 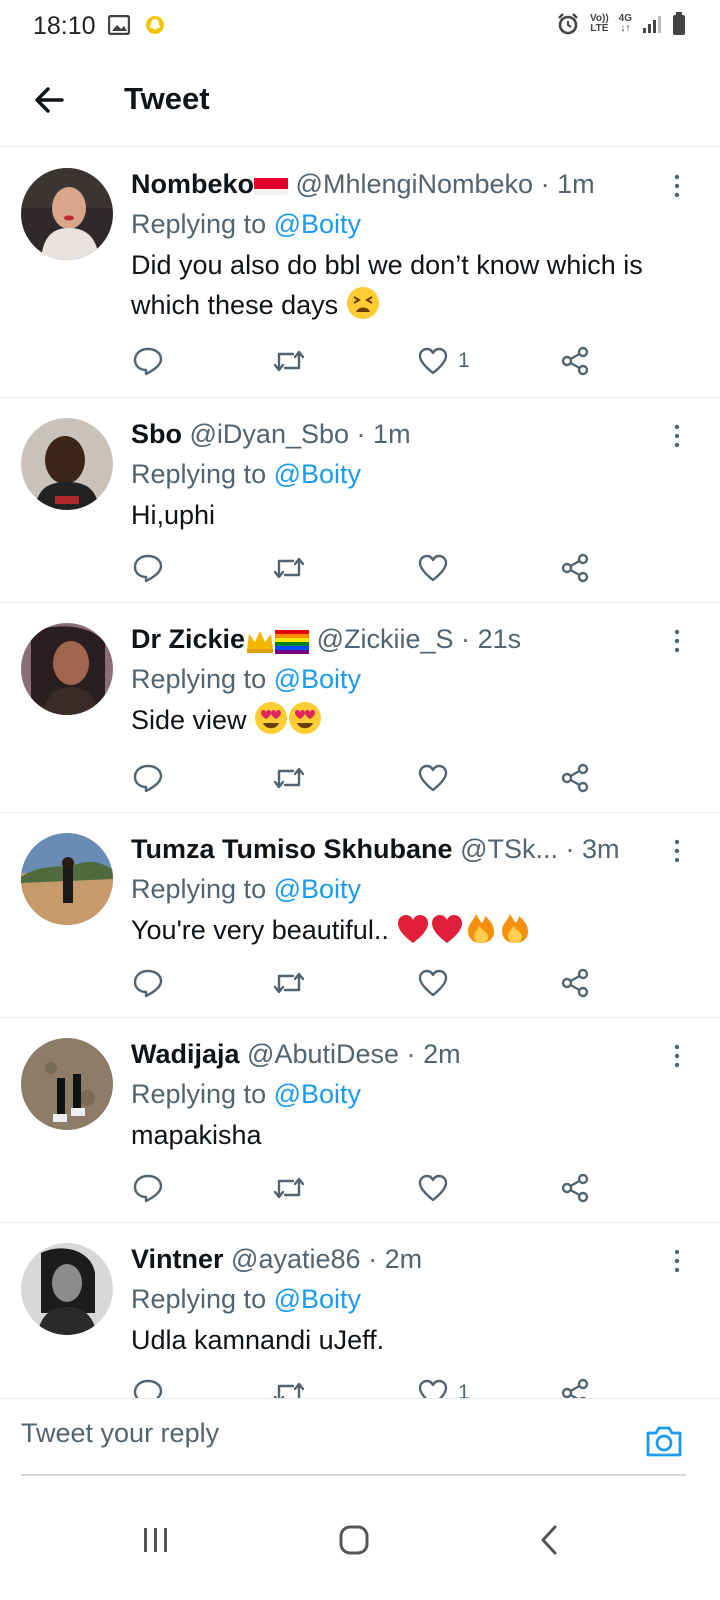 What do you see at coordinates (385, 639) in the screenshot?
I see `author-handle: @Zickiie_S` at bounding box center [385, 639].